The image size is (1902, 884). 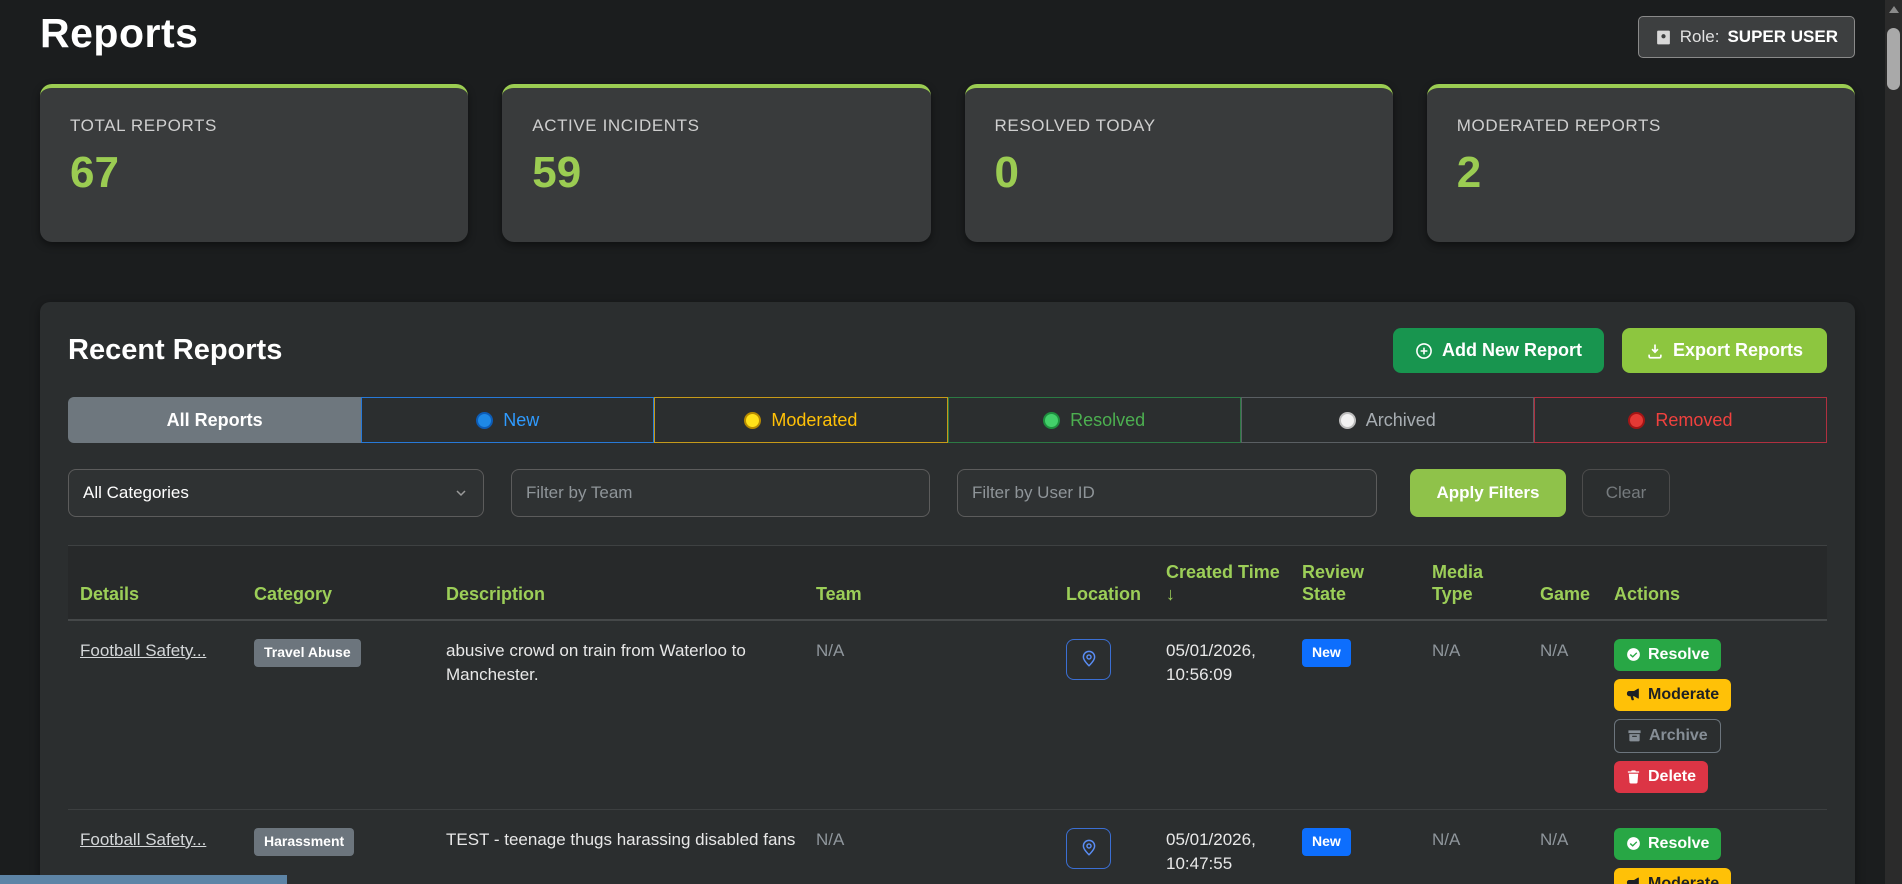 What do you see at coordinates (1211, 662) in the screenshot?
I see `report-created-time: 05/01/2026, 10:56:09` at bounding box center [1211, 662].